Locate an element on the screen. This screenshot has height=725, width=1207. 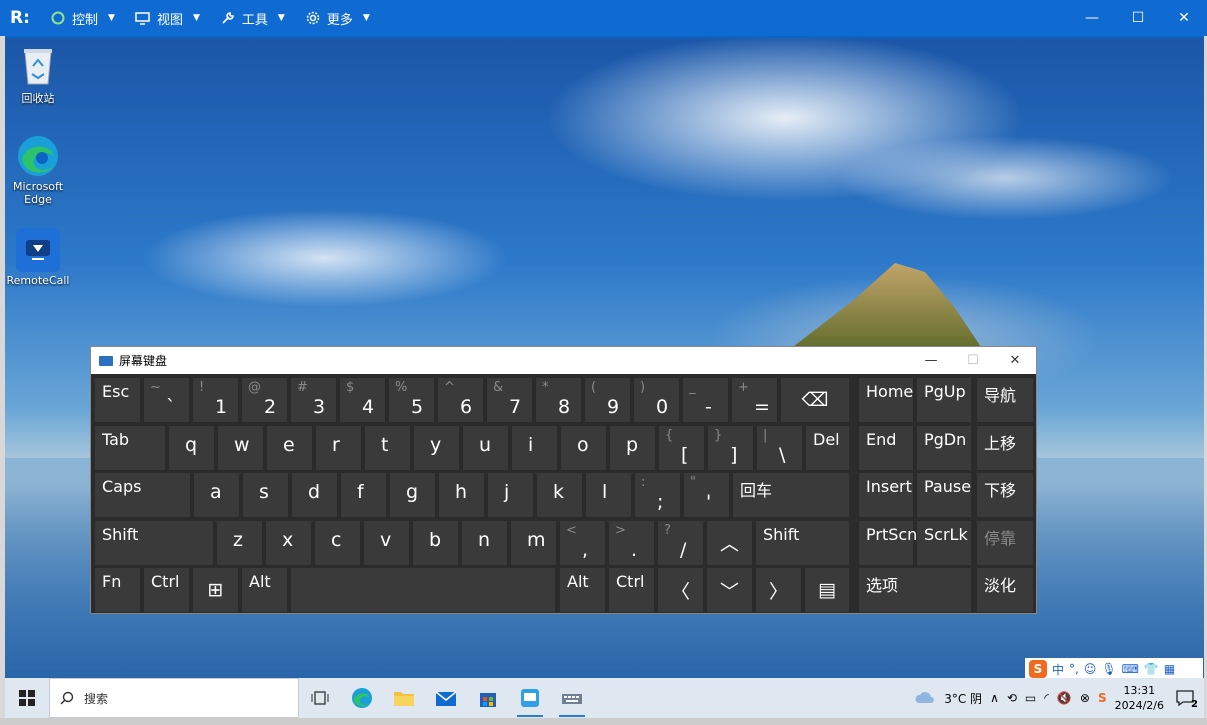
key-nav-nav: 导航 is located at coordinates (1005, 400).